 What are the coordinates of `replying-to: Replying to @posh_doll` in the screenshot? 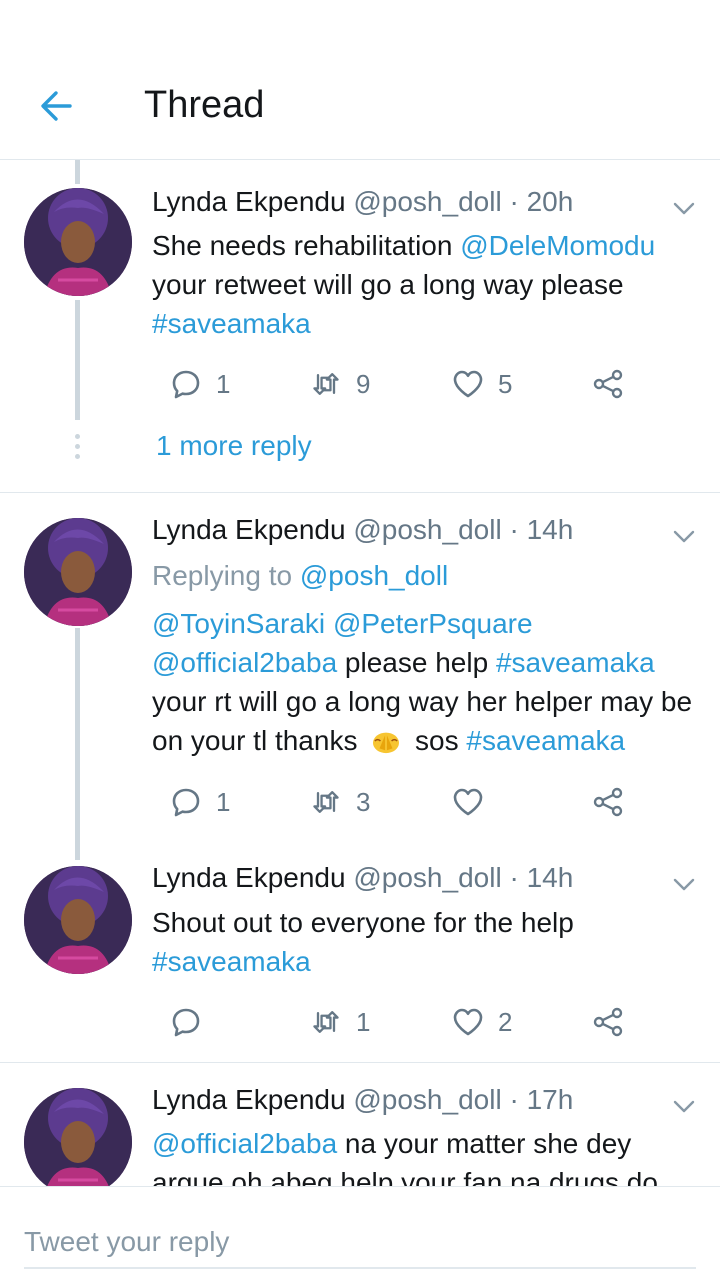 It's located at (300, 575).